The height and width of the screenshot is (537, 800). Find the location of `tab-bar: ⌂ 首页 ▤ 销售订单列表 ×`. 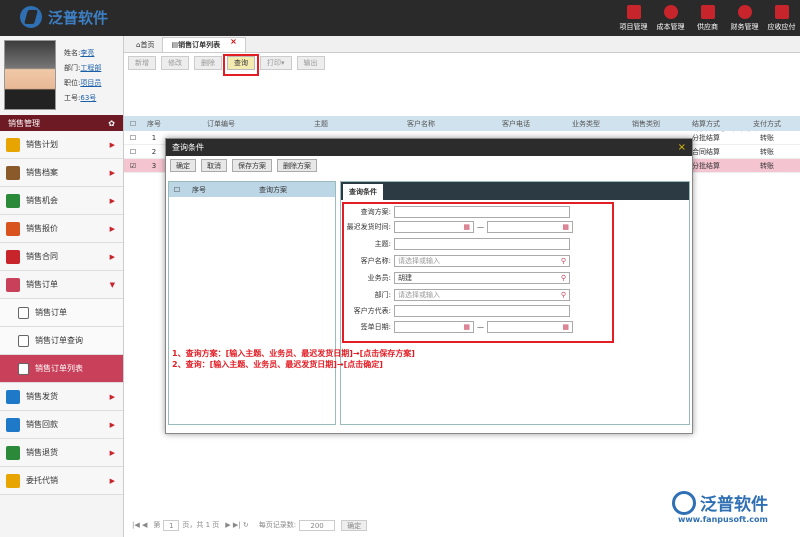

tab-bar: ⌂ 首页 ▤ 销售订单列表 × is located at coordinates (462, 44).